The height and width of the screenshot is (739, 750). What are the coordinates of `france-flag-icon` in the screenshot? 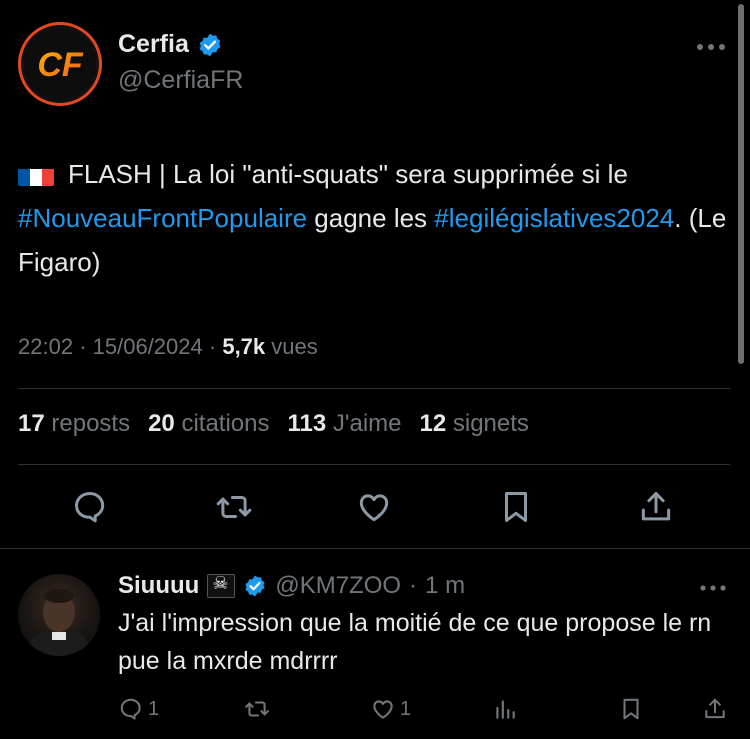 It's located at (36, 174).